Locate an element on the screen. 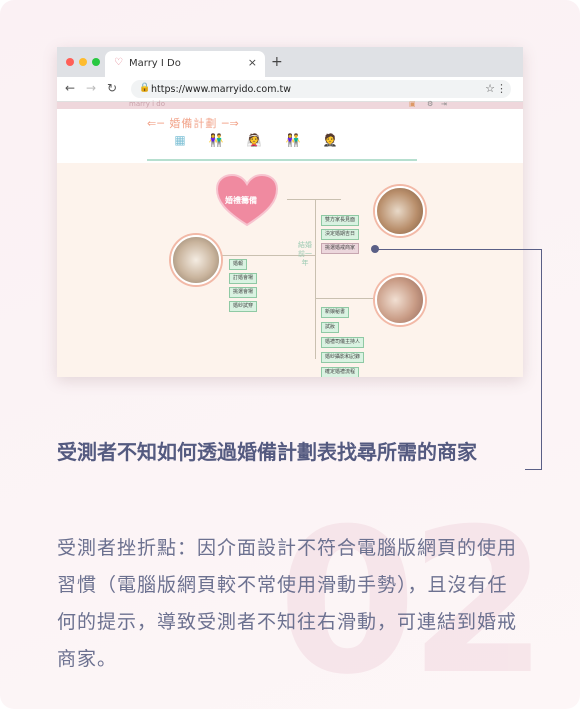 This screenshot has height=709, width=580. finding-heading: 受測者不知如何透過婚備計劃表找尋所需的商家 is located at coordinates (267, 452).